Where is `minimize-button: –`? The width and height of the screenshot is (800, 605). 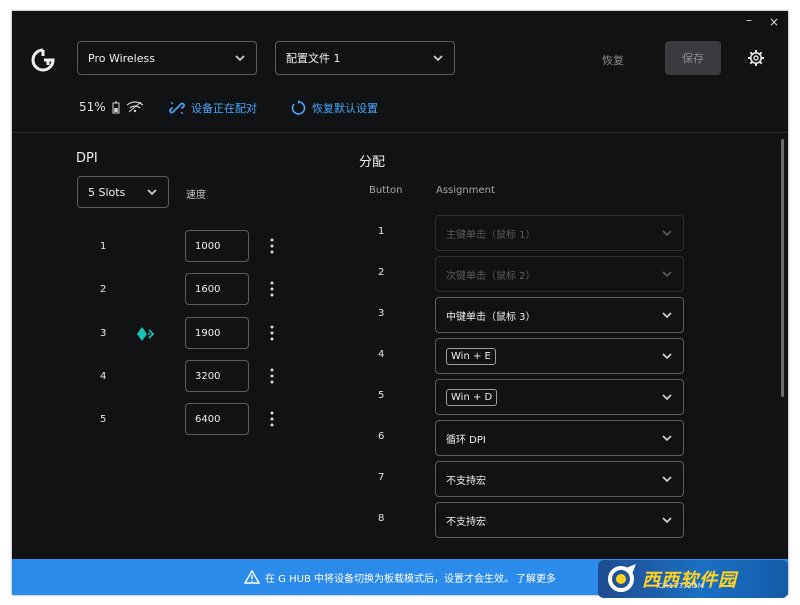
minimize-button: – is located at coordinates (749, 20).